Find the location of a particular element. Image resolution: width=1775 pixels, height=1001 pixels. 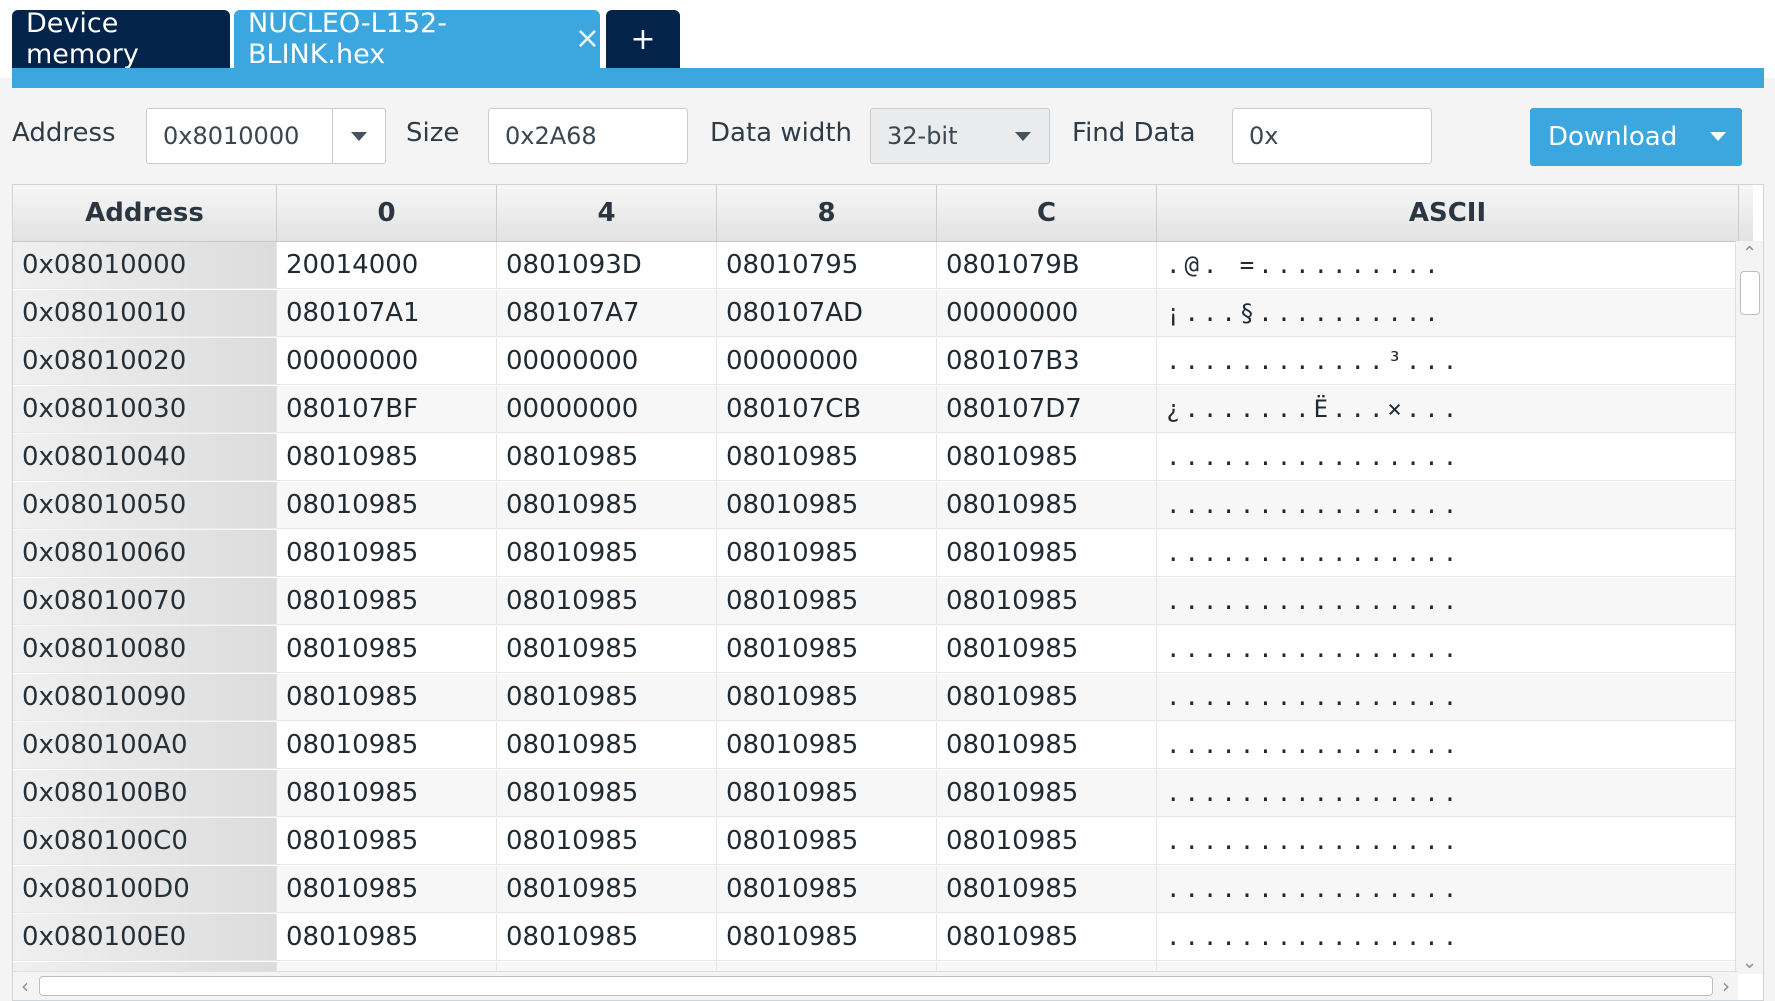

value-cell: 080107CB is located at coordinates (827, 409).